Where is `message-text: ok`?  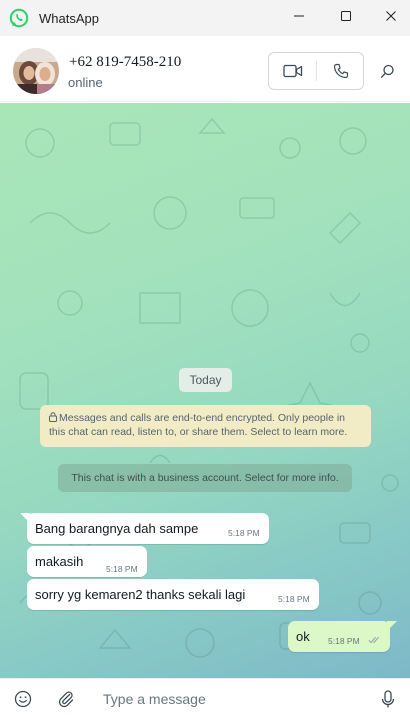
message-text: ok is located at coordinates (303, 636).